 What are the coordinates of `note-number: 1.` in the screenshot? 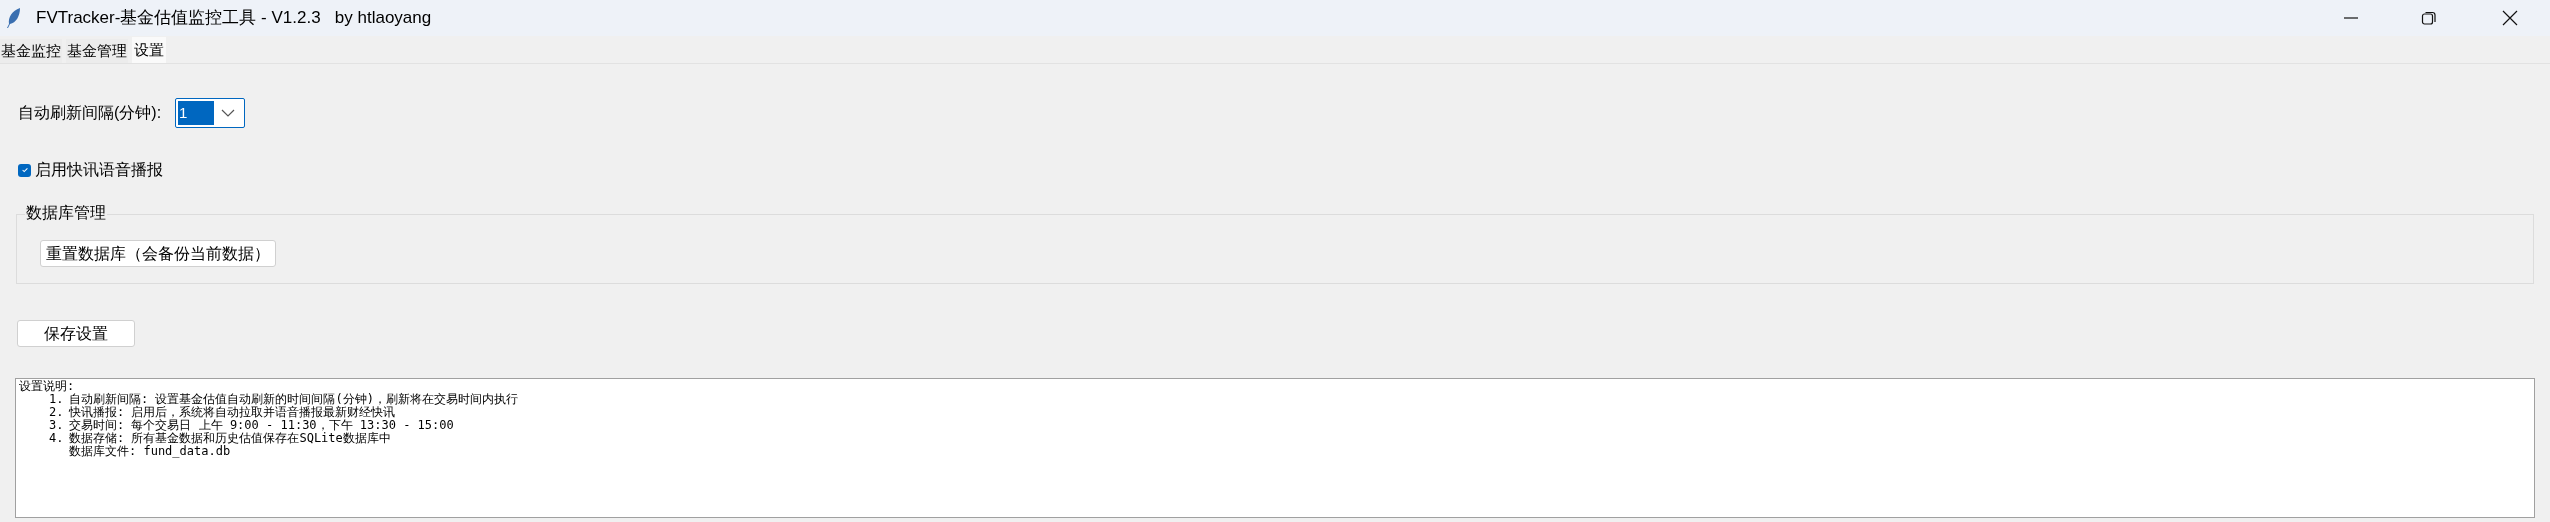 It's located at (57, 399).